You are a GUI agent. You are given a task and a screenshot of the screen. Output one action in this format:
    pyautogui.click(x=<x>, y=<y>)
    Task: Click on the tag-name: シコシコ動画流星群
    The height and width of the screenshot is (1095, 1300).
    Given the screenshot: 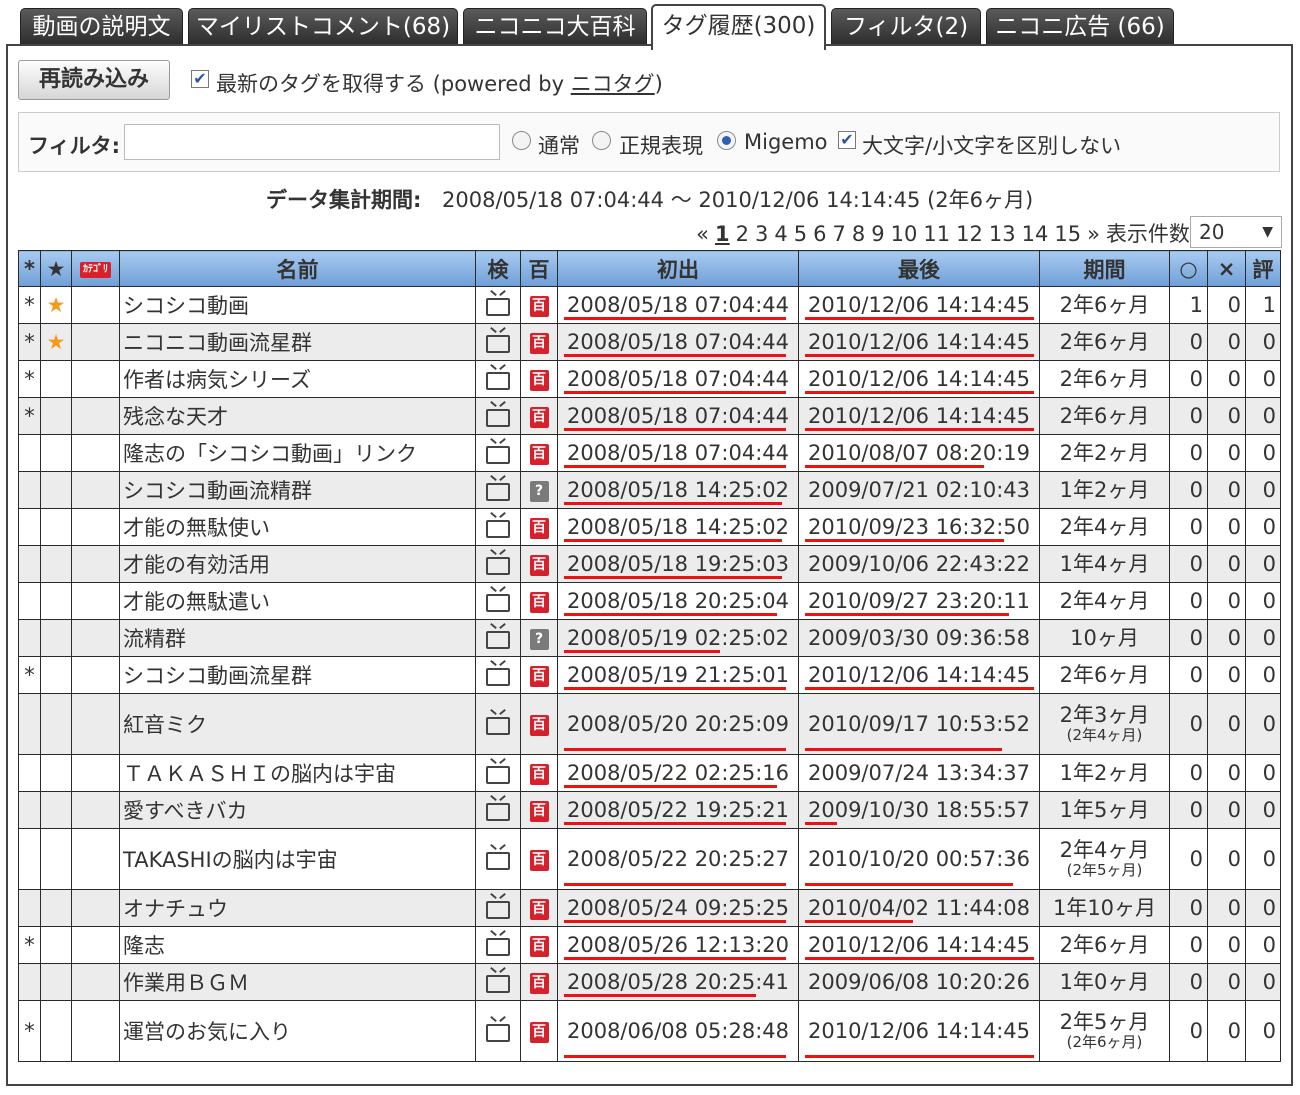 What is the action you would take?
    pyautogui.click(x=297, y=675)
    